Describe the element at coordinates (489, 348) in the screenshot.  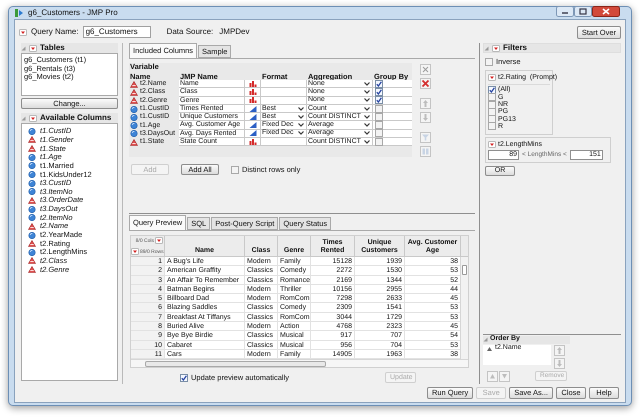
I see `ascending-icon` at that location.